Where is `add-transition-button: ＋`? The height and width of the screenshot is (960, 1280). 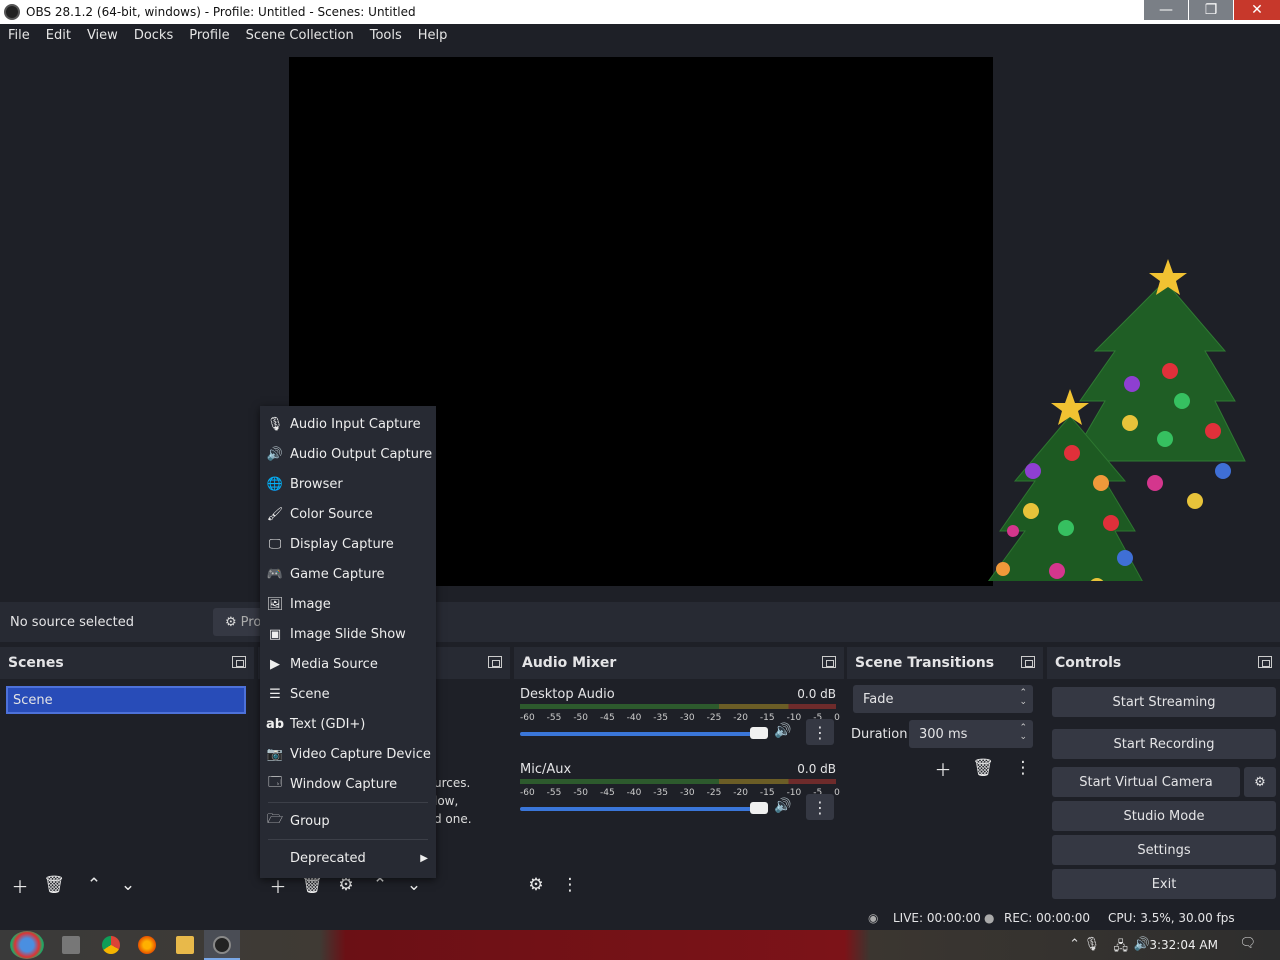 add-transition-button: ＋ is located at coordinates (943, 768).